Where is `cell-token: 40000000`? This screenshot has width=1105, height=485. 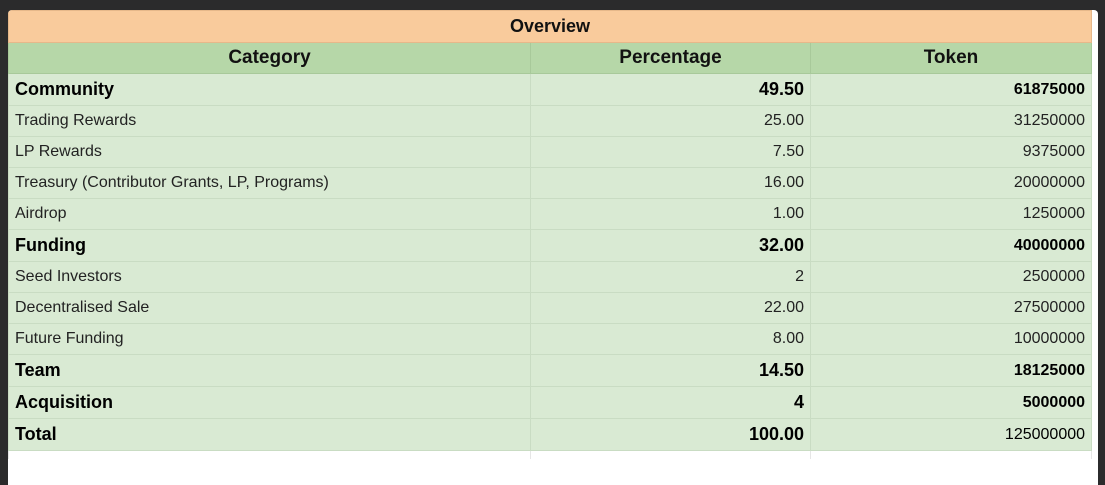 cell-token: 40000000 is located at coordinates (951, 245).